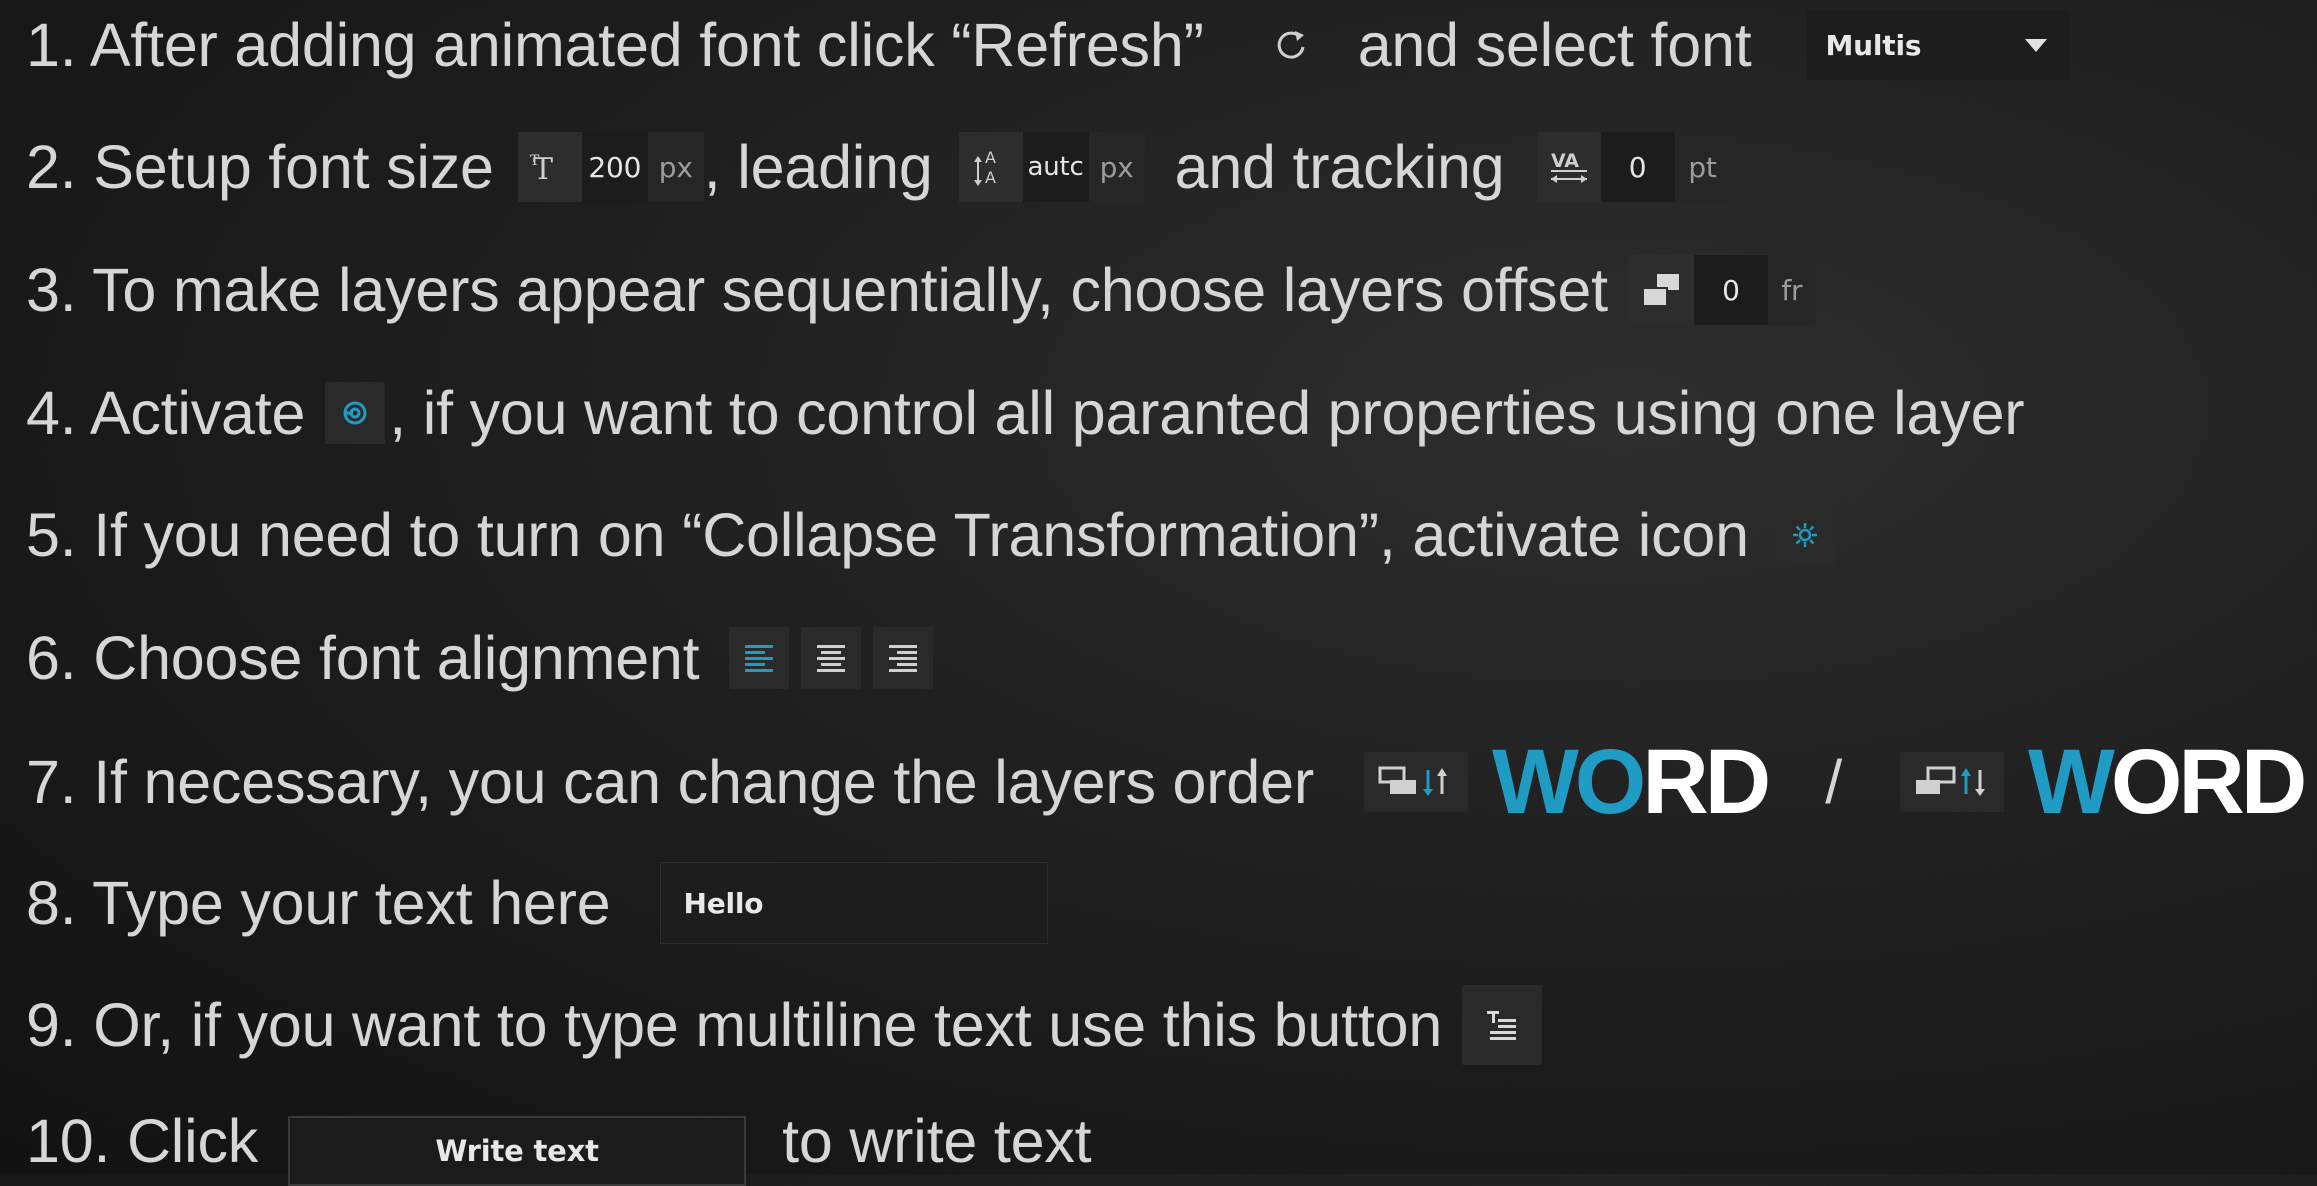 Image resolution: width=2317 pixels, height=1186 pixels. Describe the element at coordinates (517, 1151) in the screenshot. I see `write-text-button: Write text` at that location.